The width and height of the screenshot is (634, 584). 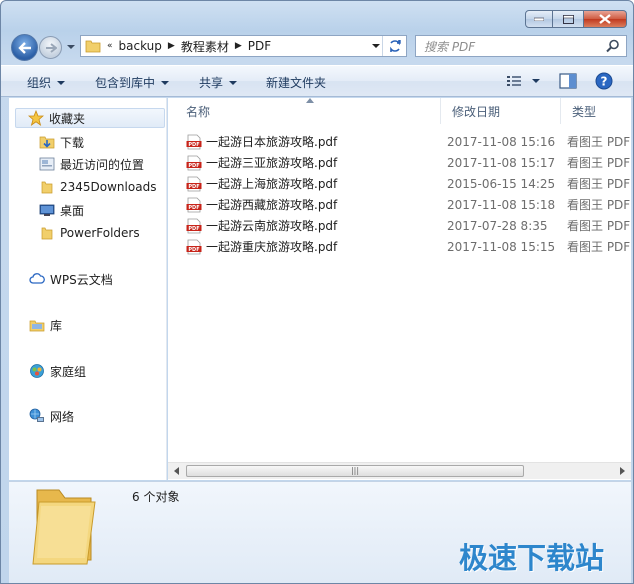 I want to click on nav-desktop-label: 桌面, so click(x=72, y=210).